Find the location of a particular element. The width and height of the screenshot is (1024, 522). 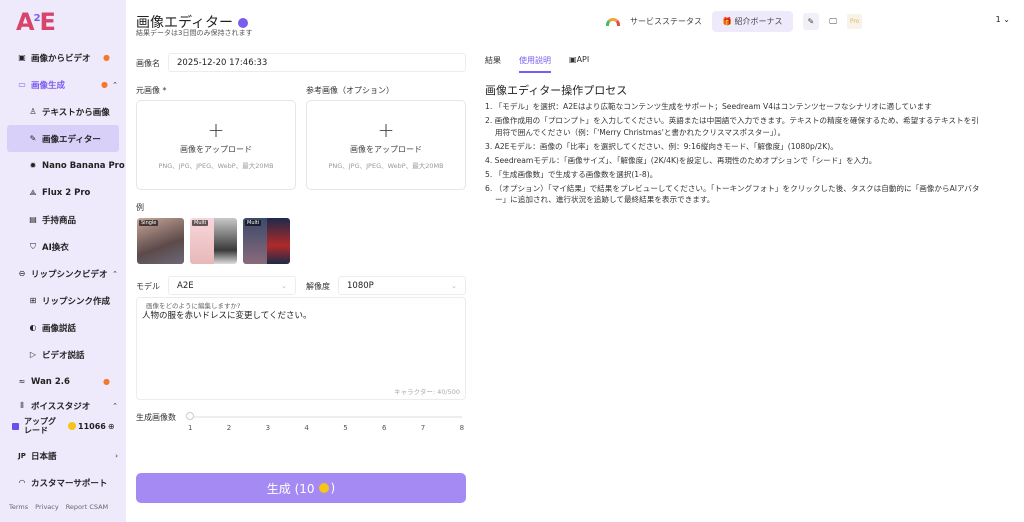

example-multi-1: Multi is located at coordinates (213, 241).